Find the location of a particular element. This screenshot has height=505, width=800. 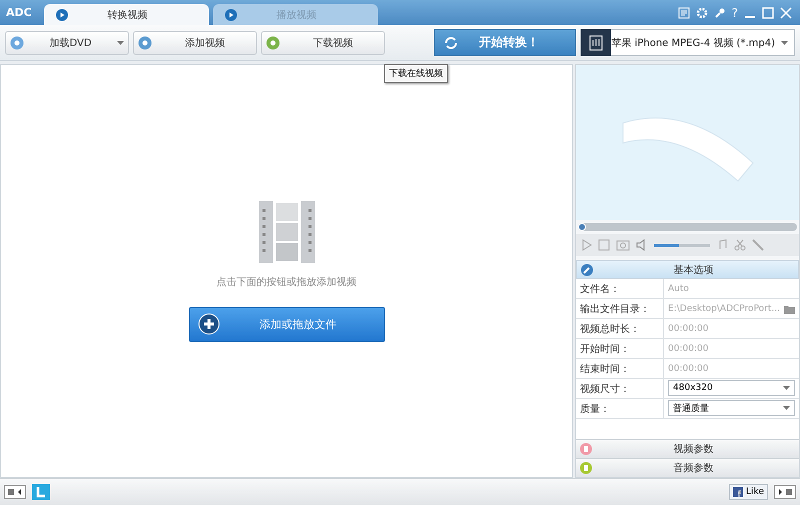

refresh-icon is located at coordinates (451, 42).